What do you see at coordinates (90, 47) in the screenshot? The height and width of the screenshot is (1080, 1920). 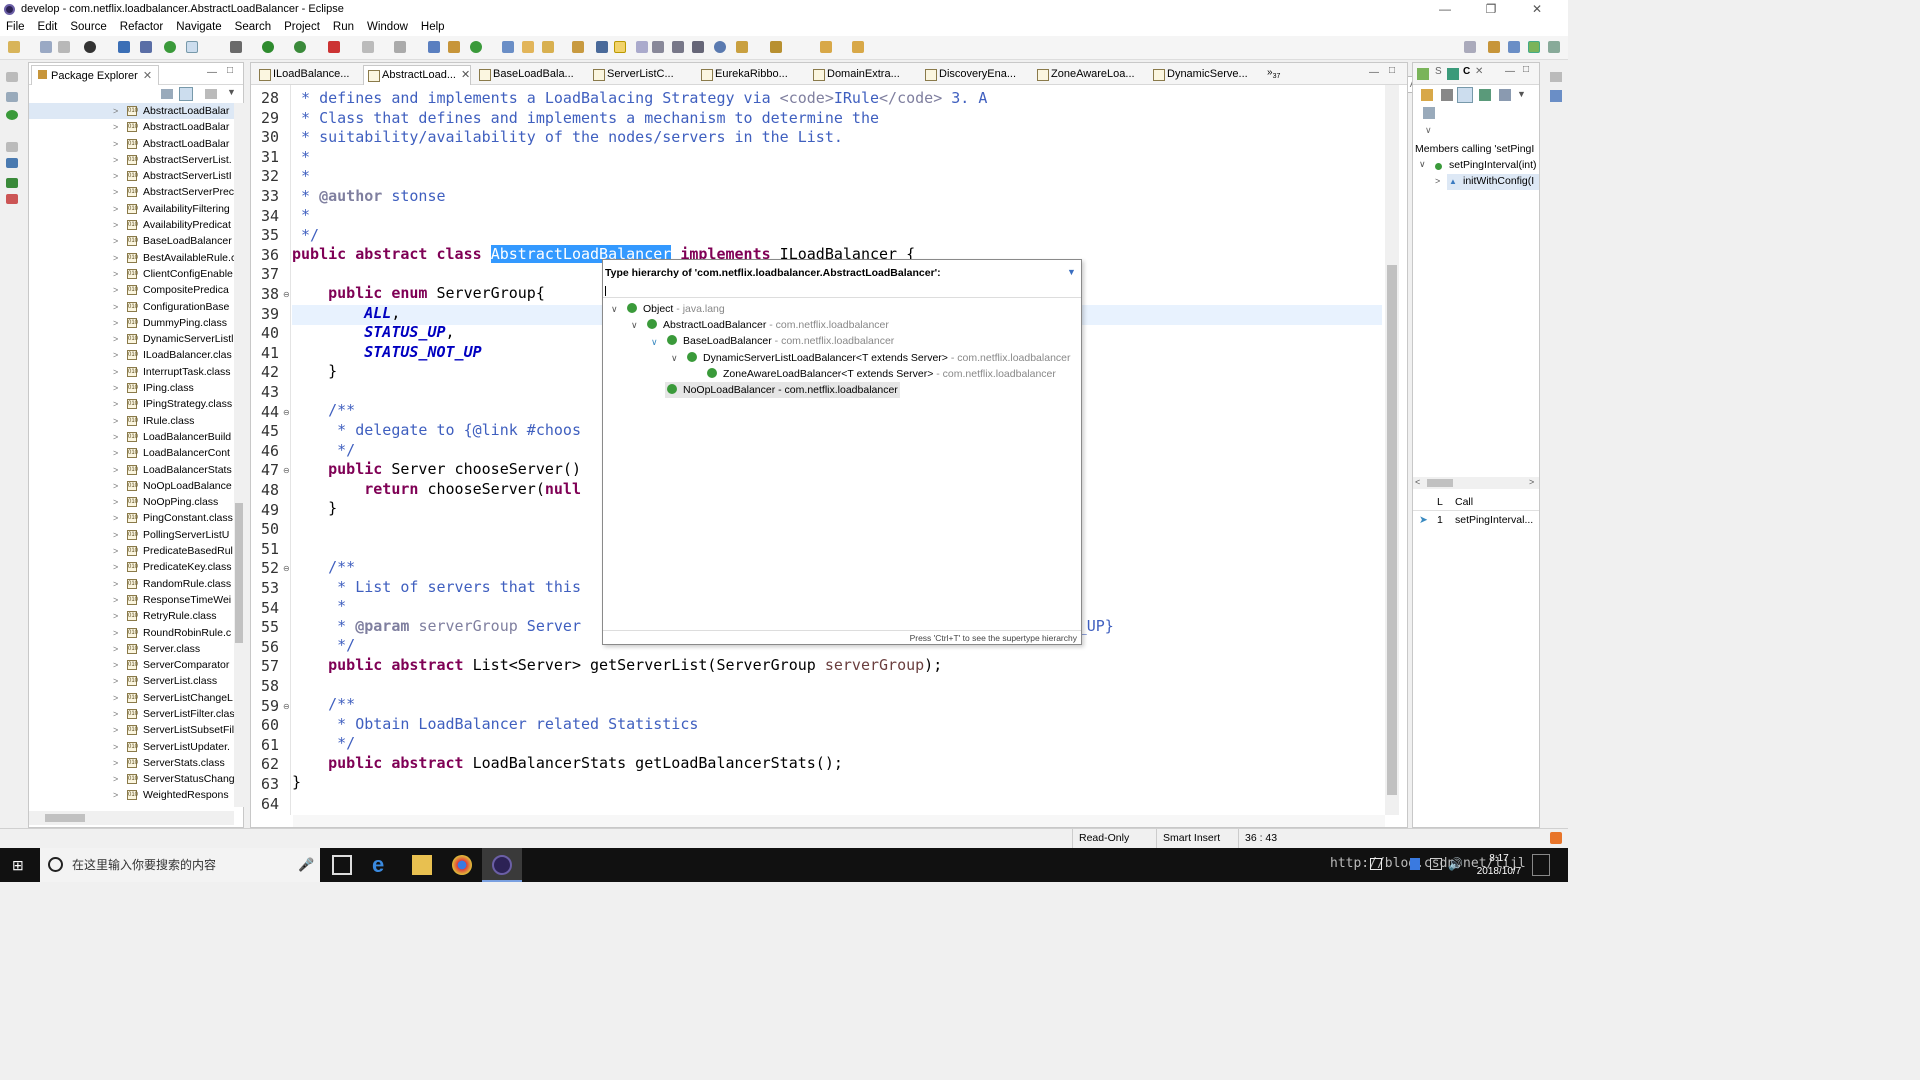 I see `debug-icon` at bounding box center [90, 47].